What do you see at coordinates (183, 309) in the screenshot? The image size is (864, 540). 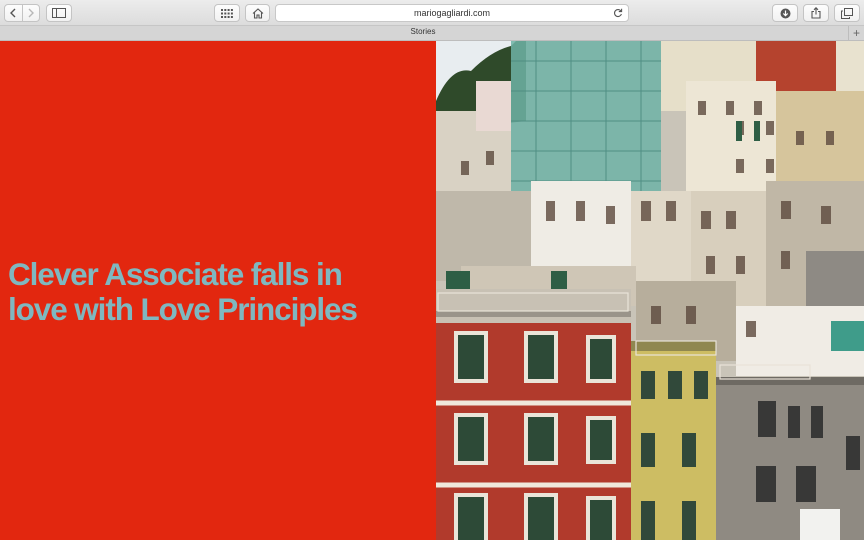 I see `headline-line-2: love with Love Principles` at bounding box center [183, 309].